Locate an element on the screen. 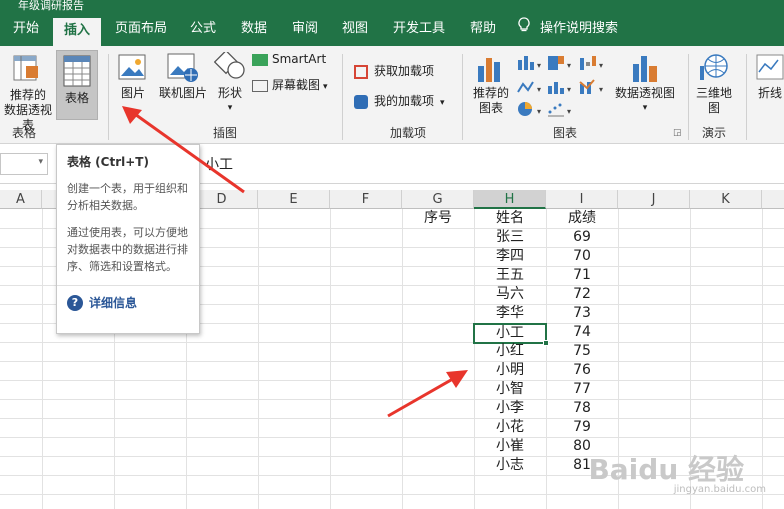  cell-i1: 成绩 is located at coordinates (582, 218).